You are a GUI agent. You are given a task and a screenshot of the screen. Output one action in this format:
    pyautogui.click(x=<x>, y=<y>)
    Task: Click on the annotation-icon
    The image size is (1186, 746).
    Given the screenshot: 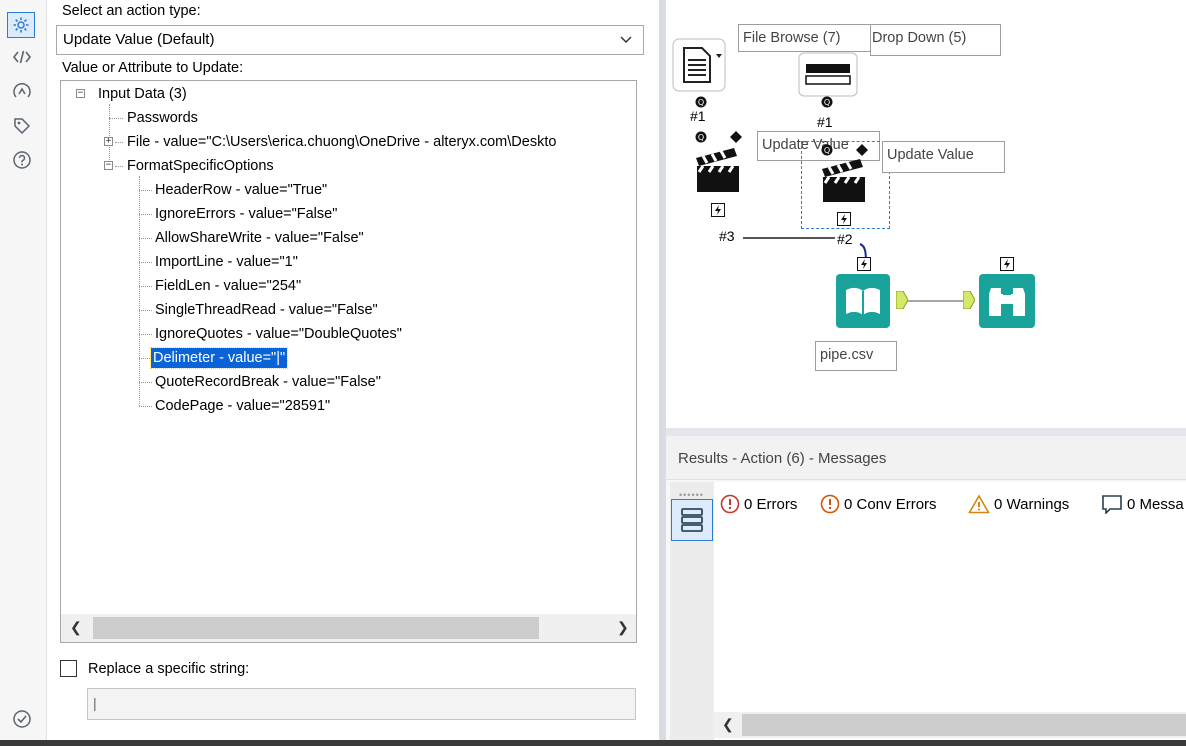 What is the action you would take?
    pyautogui.click(x=22, y=92)
    